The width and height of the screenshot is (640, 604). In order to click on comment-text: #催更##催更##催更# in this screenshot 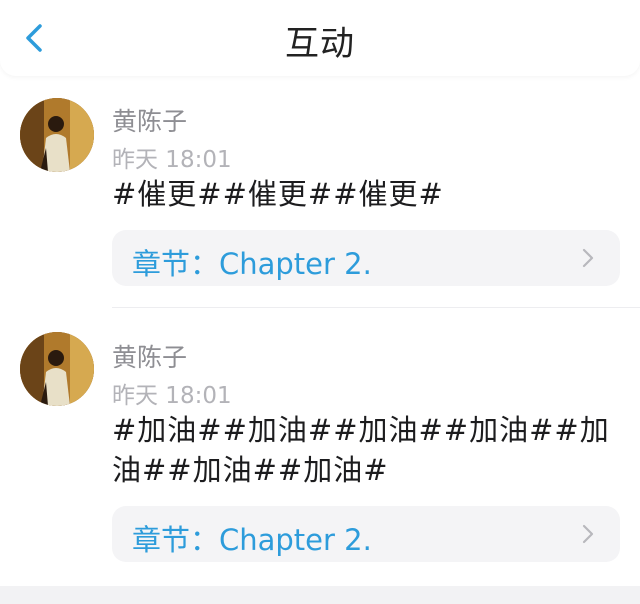, I will do `click(278, 194)`.